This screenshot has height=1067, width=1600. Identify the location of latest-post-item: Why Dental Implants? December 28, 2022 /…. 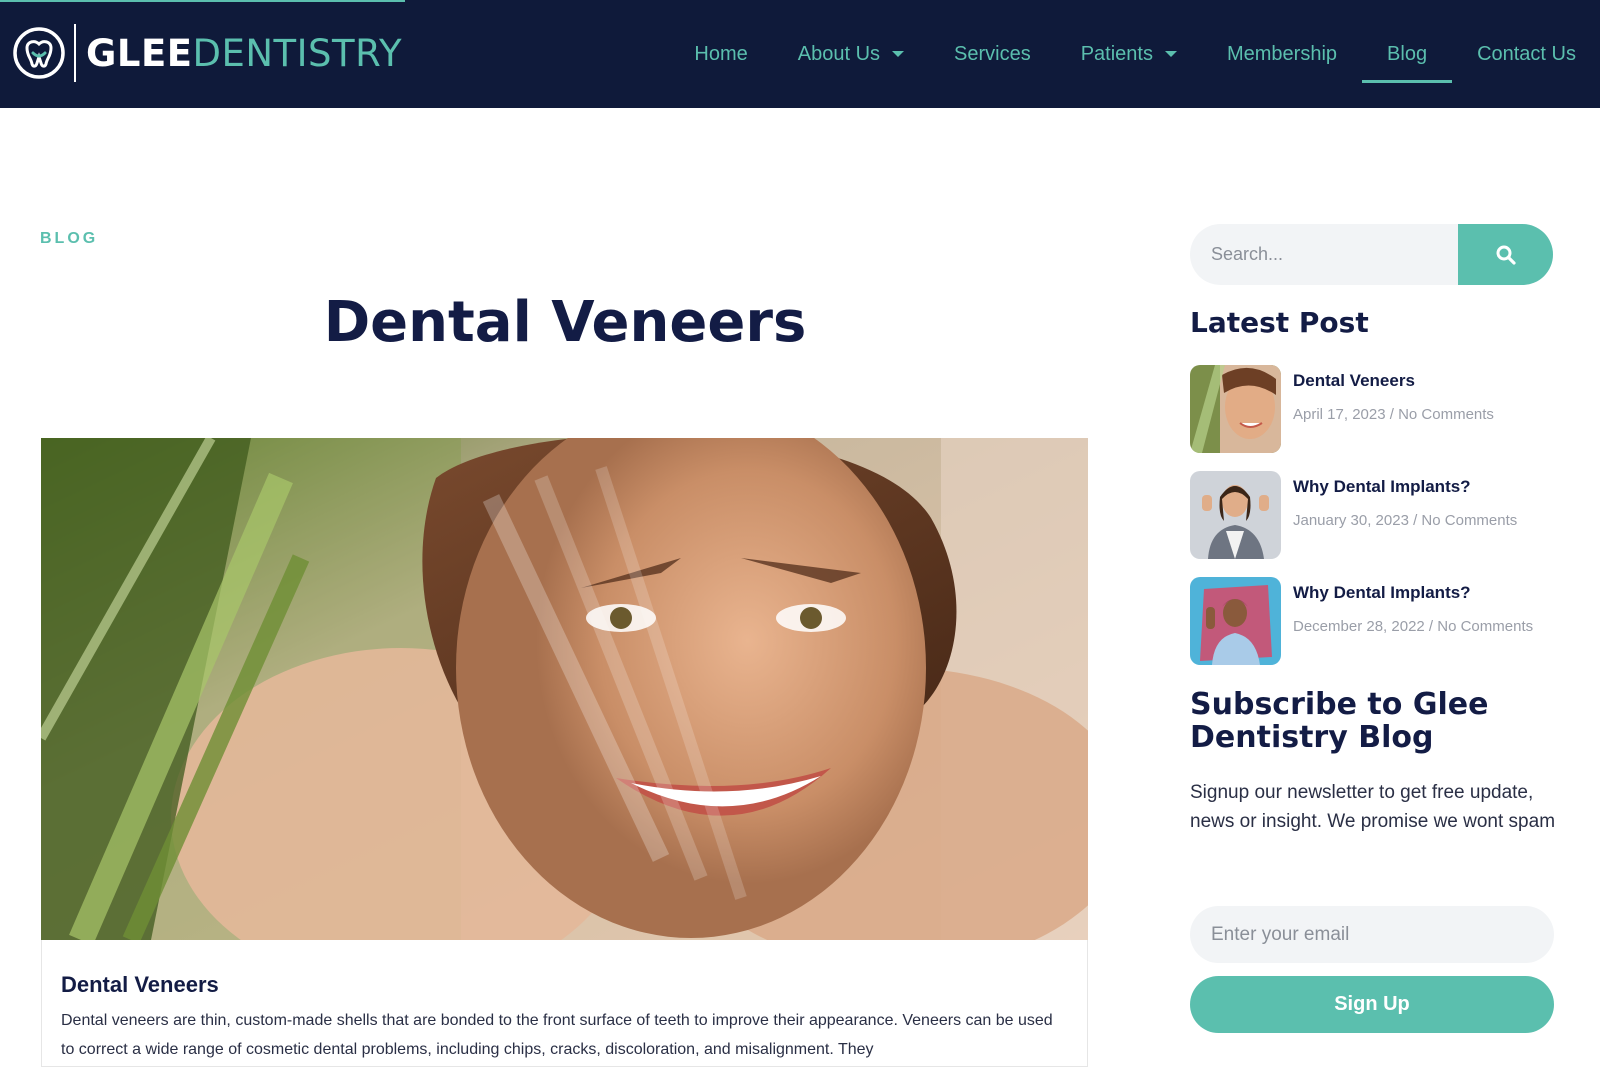
(1380, 622).